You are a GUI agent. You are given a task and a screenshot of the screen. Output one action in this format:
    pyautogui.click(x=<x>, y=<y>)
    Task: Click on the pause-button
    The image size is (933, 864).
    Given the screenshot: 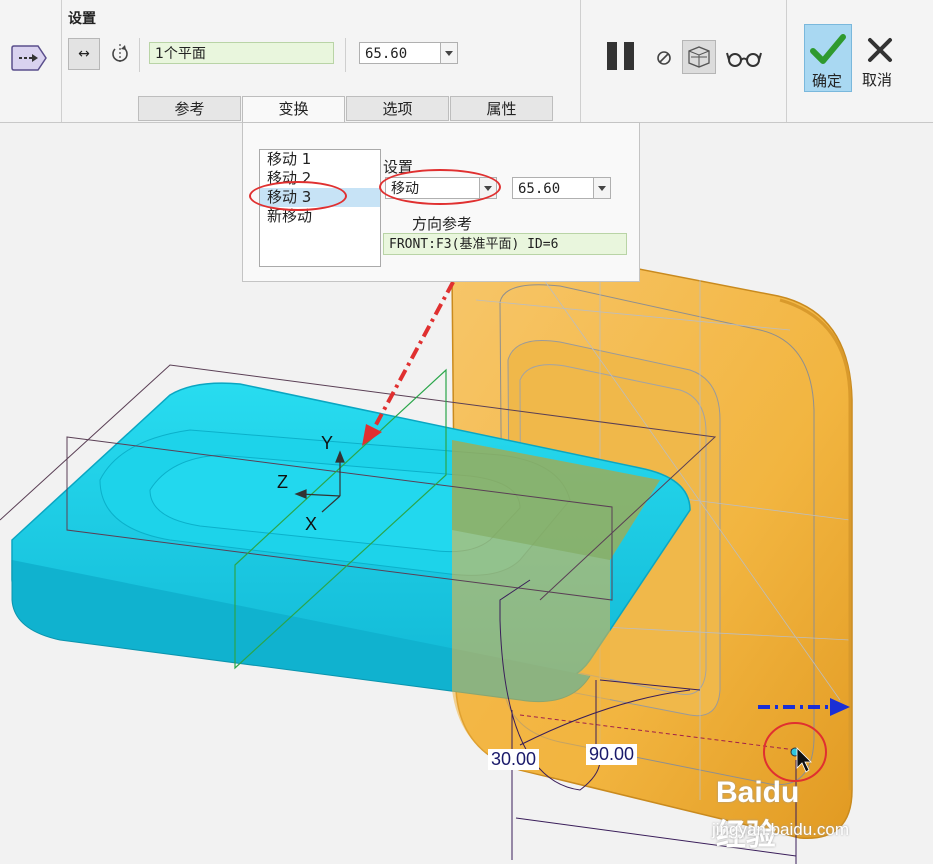 What is the action you would take?
    pyautogui.click(x=621, y=57)
    